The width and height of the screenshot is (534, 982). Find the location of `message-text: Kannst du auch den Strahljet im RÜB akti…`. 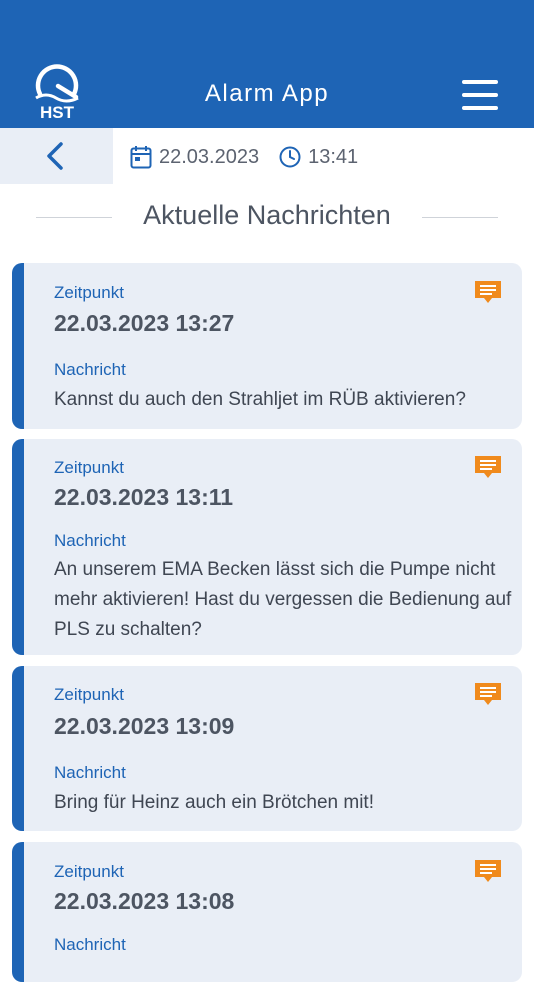

message-text: Kannst du auch den Strahljet im RÜB akti… is located at coordinates (260, 399).